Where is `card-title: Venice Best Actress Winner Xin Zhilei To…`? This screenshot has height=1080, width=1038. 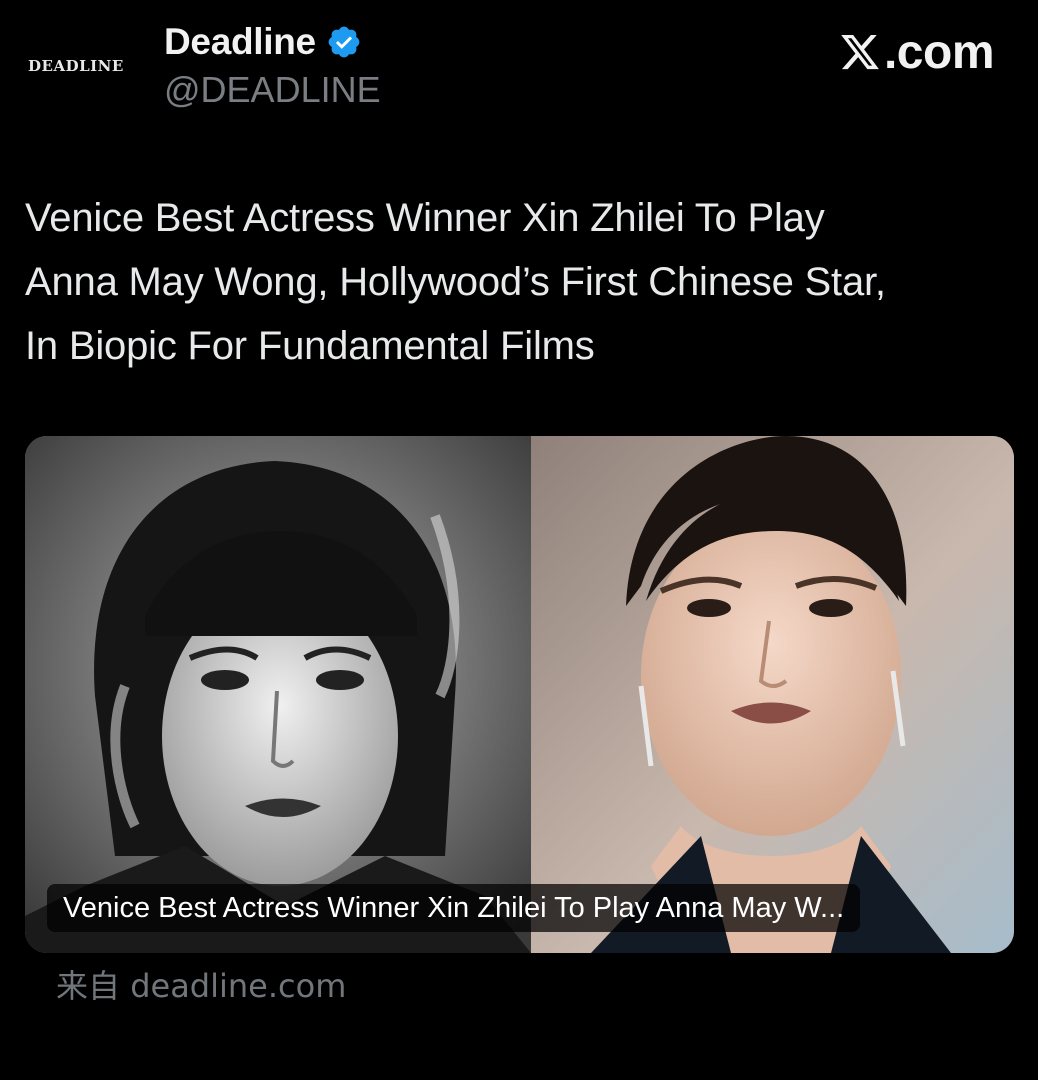
card-title: Venice Best Actress Winner Xin Zhilei To… is located at coordinates (454, 908).